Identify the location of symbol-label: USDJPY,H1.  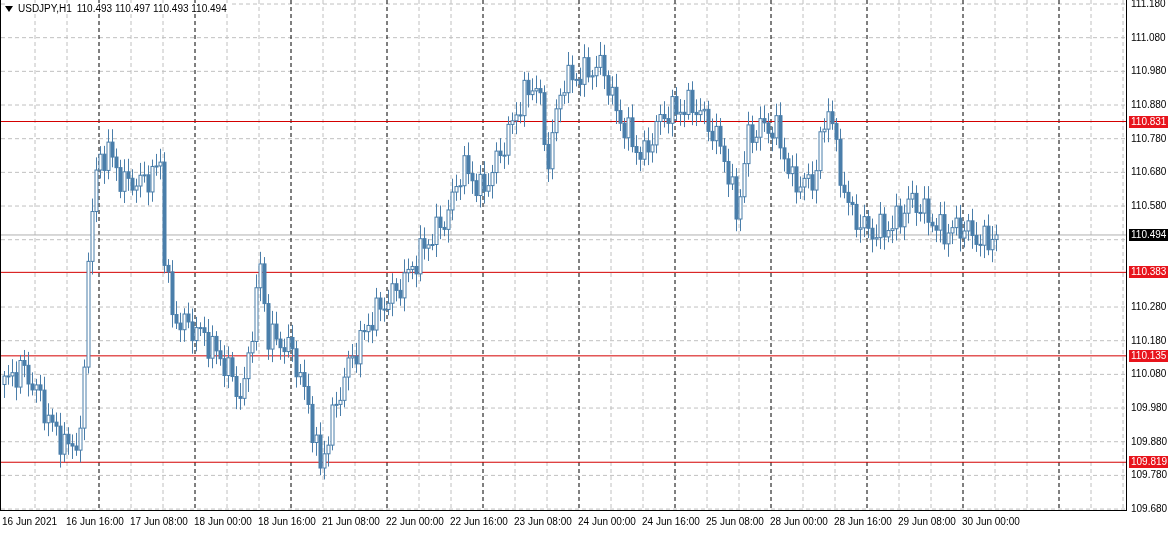
(45, 8).